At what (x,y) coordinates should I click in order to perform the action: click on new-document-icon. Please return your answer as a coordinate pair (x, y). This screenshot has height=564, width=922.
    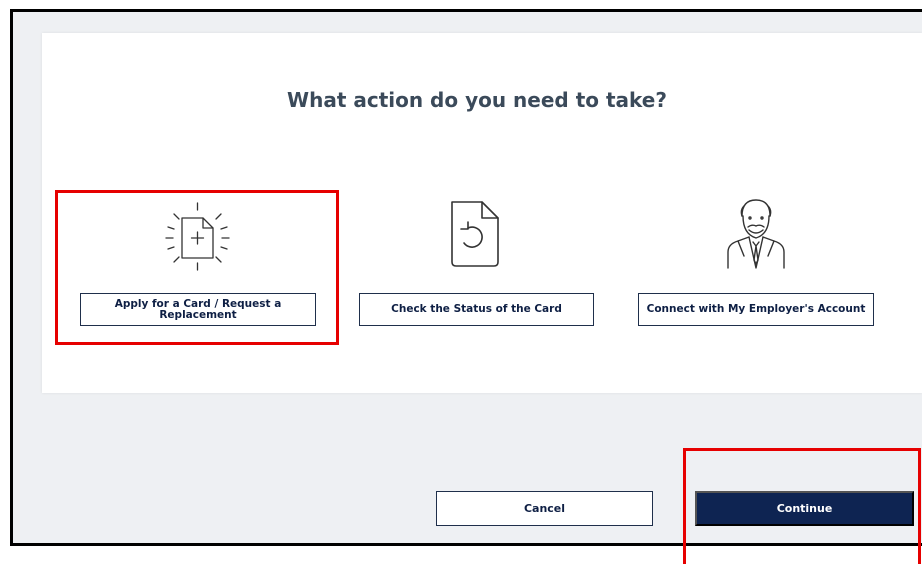
    Looking at the image, I should click on (197, 236).